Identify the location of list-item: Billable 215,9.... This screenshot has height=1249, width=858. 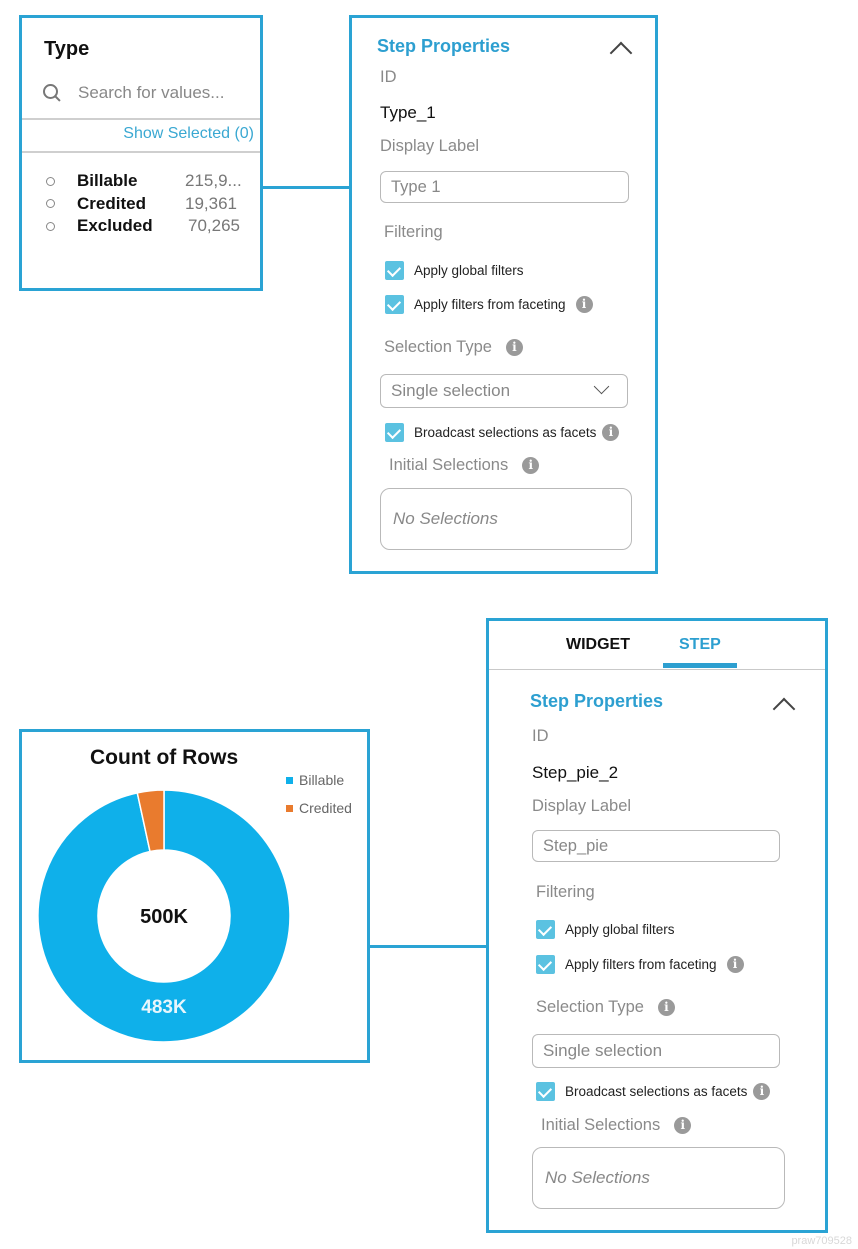
(144, 181).